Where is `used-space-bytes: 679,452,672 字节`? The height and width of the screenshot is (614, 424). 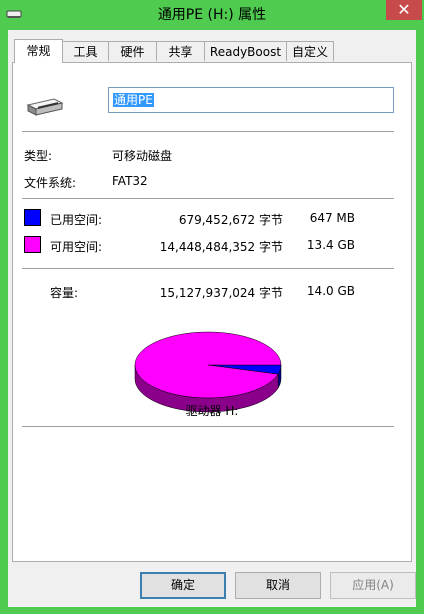 used-space-bytes: 679,452,672 字节 is located at coordinates (230, 220).